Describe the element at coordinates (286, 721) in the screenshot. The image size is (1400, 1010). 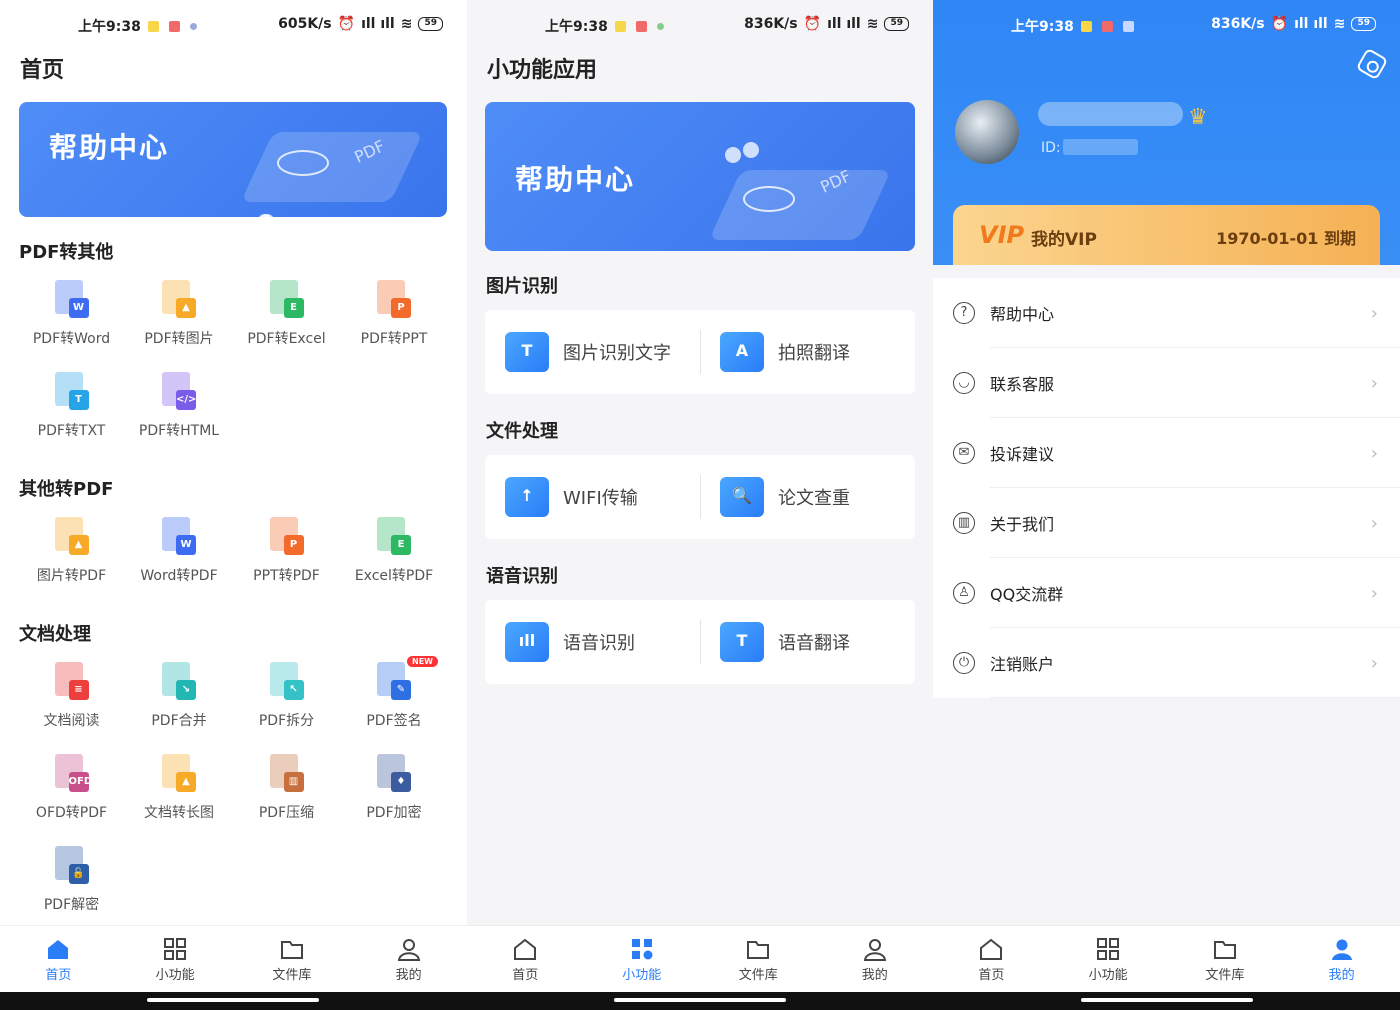
I see `tool-label: PDF拆分` at that location.